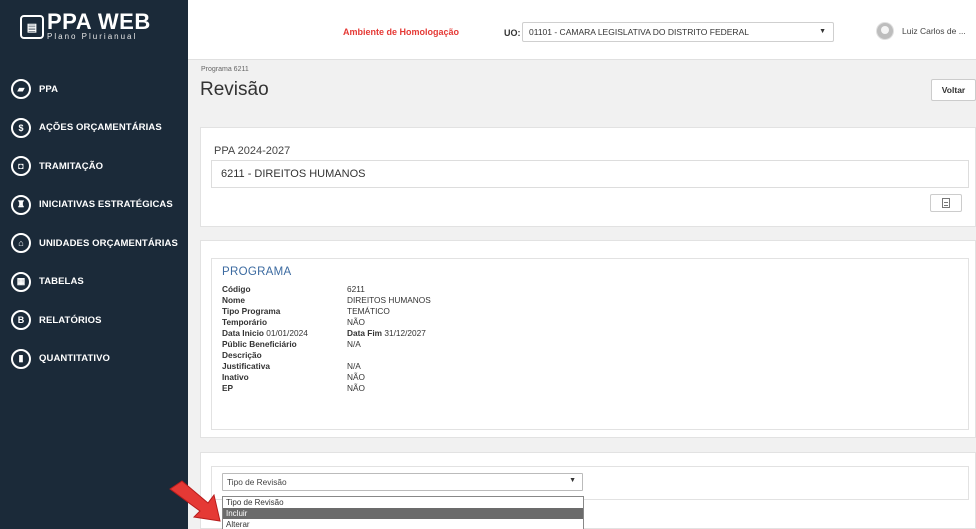 The image size is (976, 529). I want to click on tipo-revisao-select: Tipo de Revisão ▼, so click(402, 482).